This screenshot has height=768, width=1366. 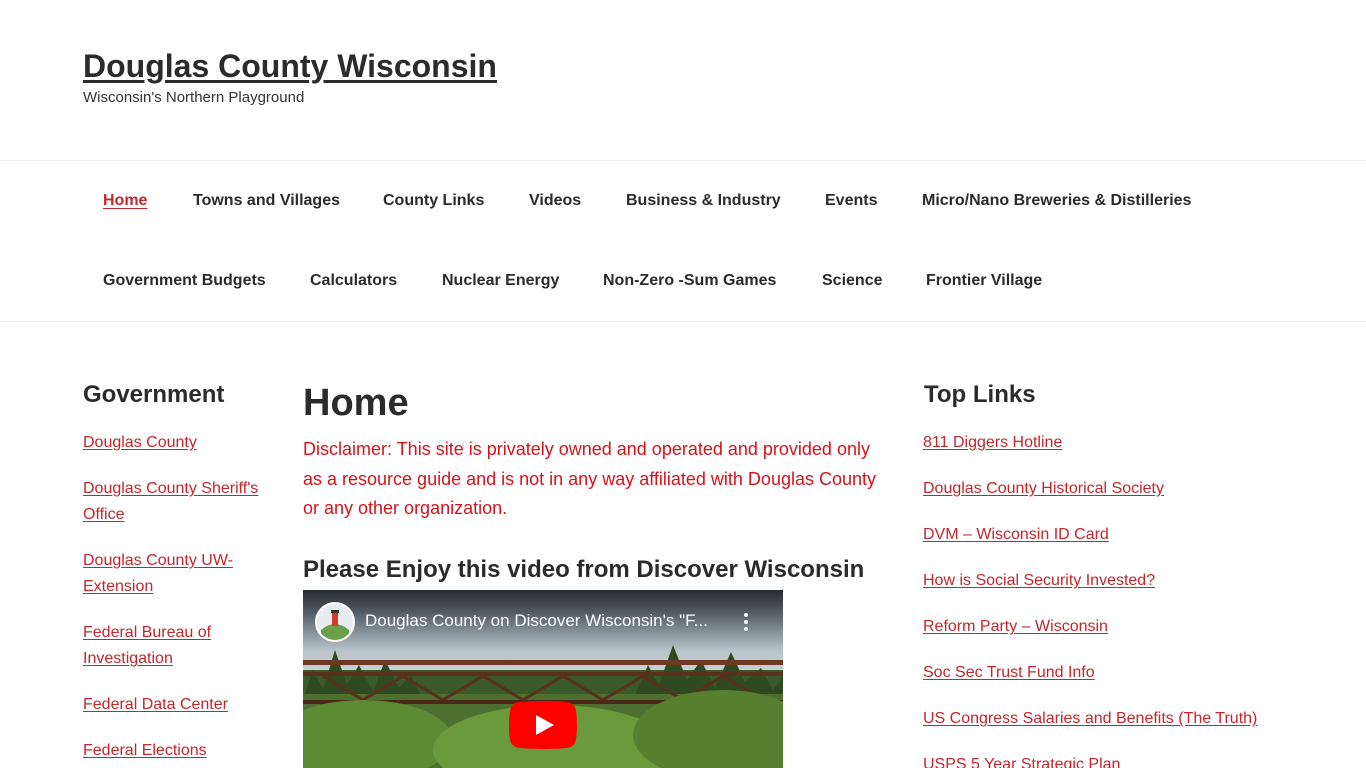 I want to click on top-link: DVM – Wisconsin ID Card, so click(x=1016, y=535).